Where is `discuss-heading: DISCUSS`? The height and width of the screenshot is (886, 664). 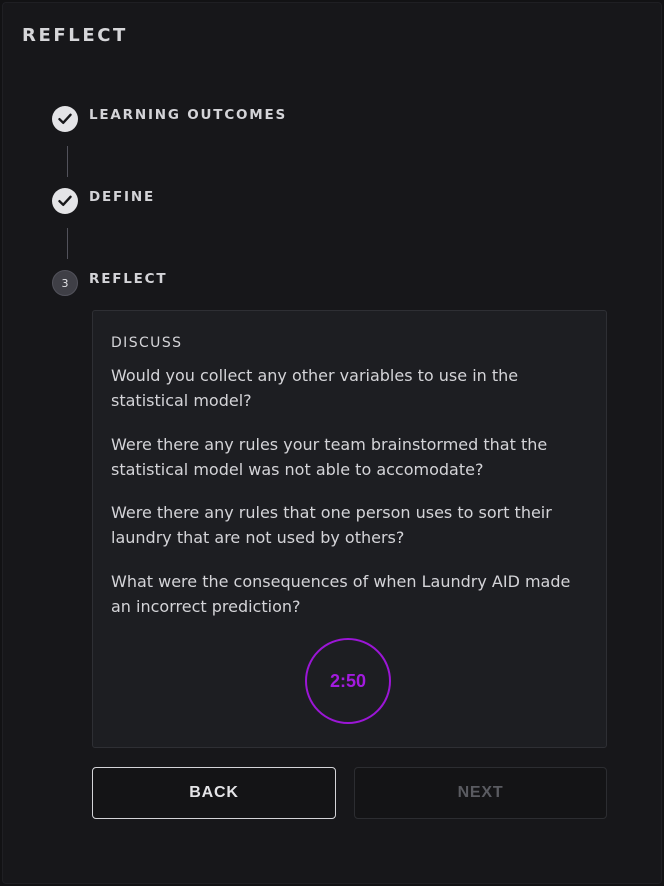
discuss-heading: DISCUSS is located at coordinates (147, 343).